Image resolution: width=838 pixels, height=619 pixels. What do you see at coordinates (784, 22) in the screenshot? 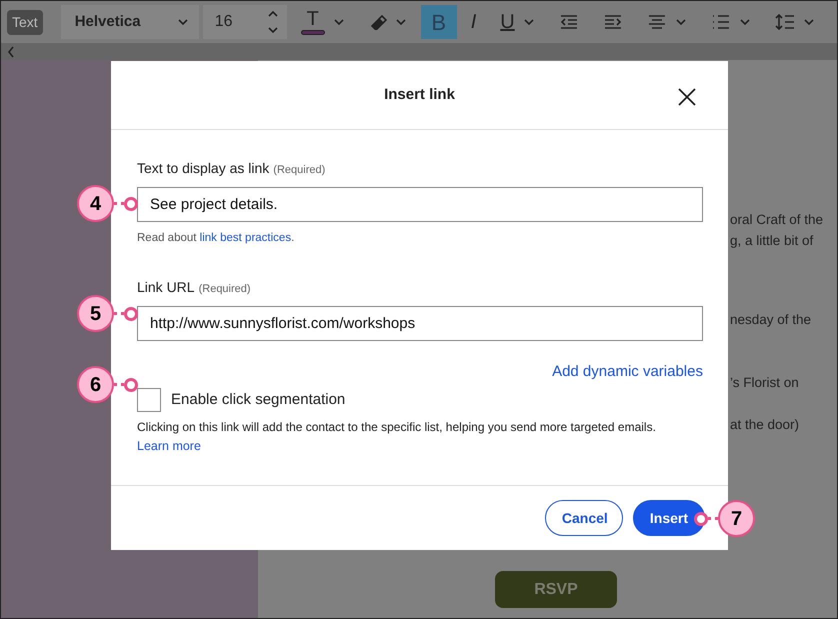
I see `line-height-icon` at bounding box center [784, 22].